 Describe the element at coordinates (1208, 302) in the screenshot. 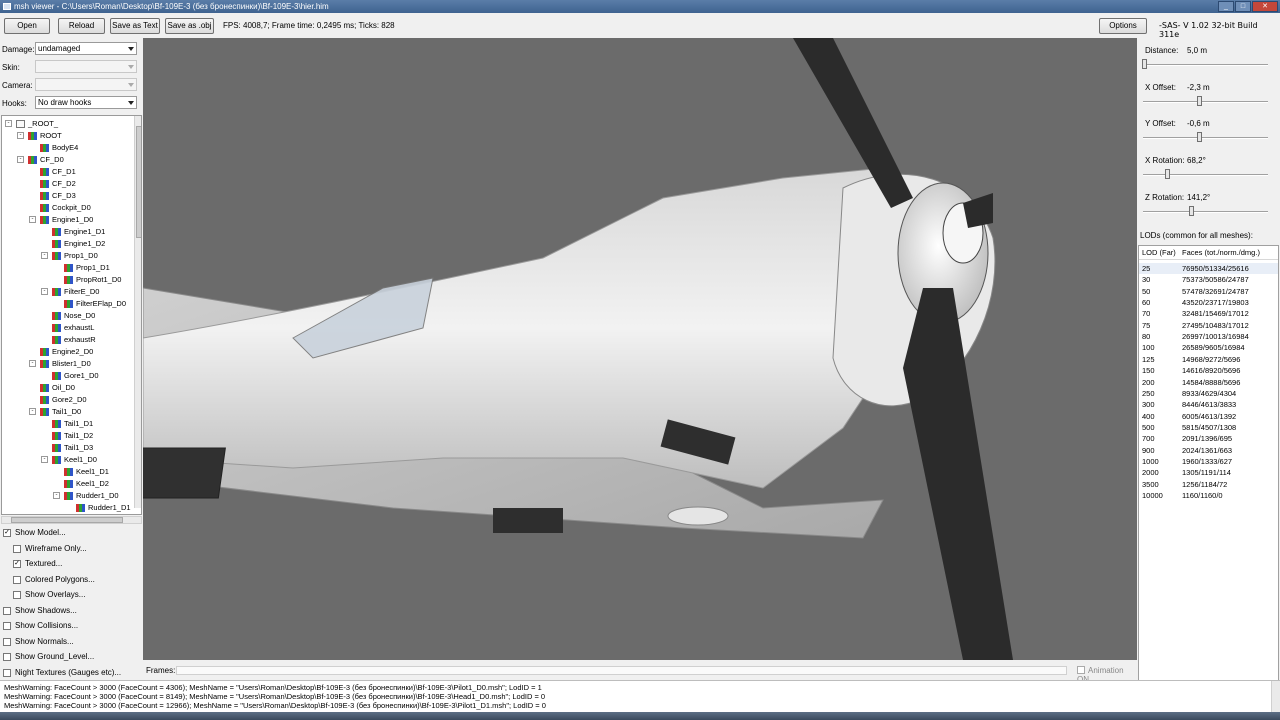

I see `lod-row: 60 43520/23717/19803` at that location.